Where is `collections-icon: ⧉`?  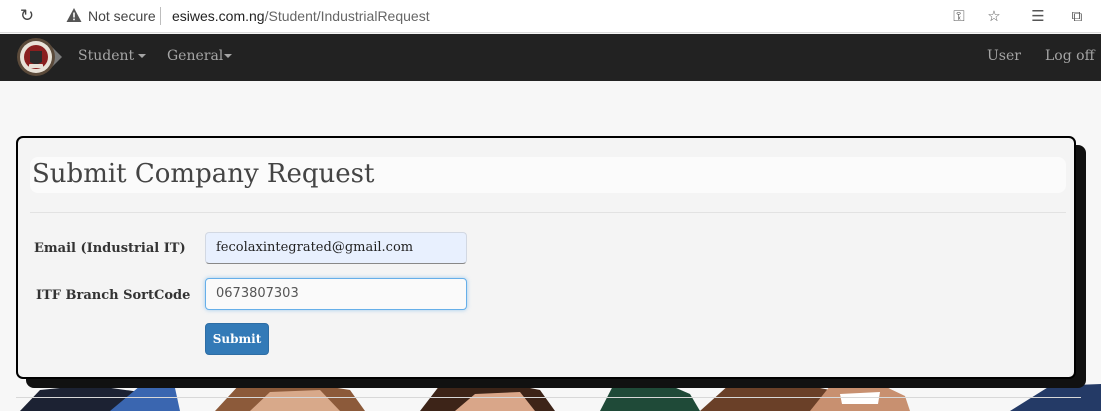 collections-icon: ⧉ is located at coordinates (1077, 16).